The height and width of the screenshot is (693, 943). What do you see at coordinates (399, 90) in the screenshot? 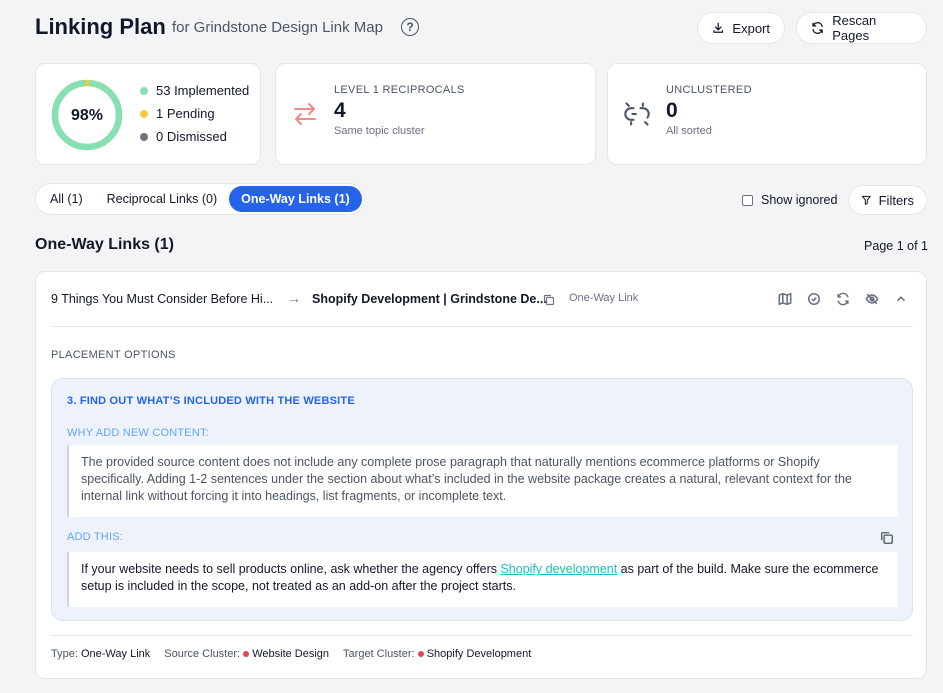
I see `reciprocals-label: LEVEL 1 RECIPROCALS` at bounding box center [399, 90].